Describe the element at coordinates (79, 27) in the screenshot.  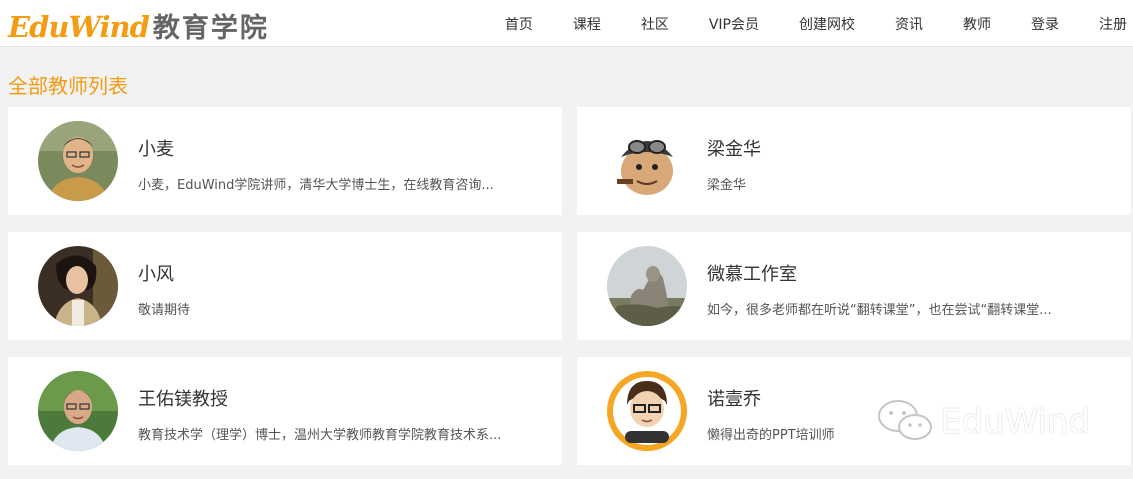
I see `logo-text-en: EduWind` at that location.